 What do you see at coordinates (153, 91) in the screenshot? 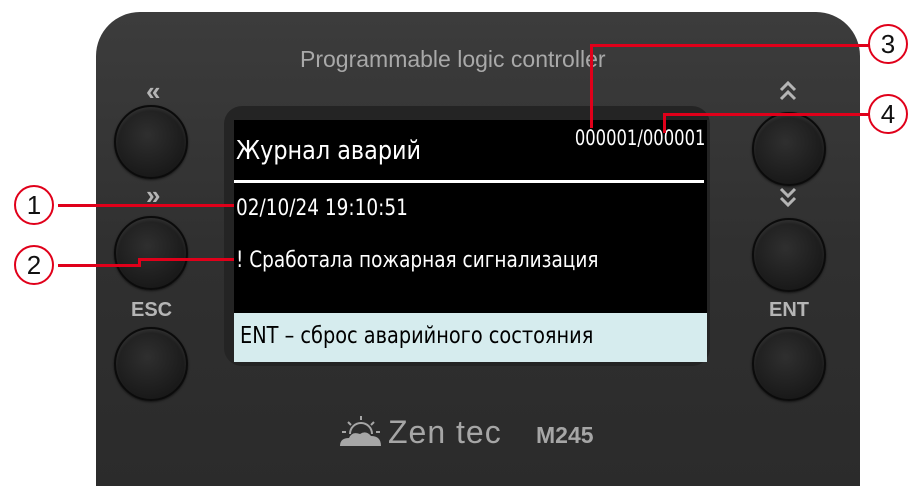
I see `double-left-icon: «` at bounding box center [153, 91].